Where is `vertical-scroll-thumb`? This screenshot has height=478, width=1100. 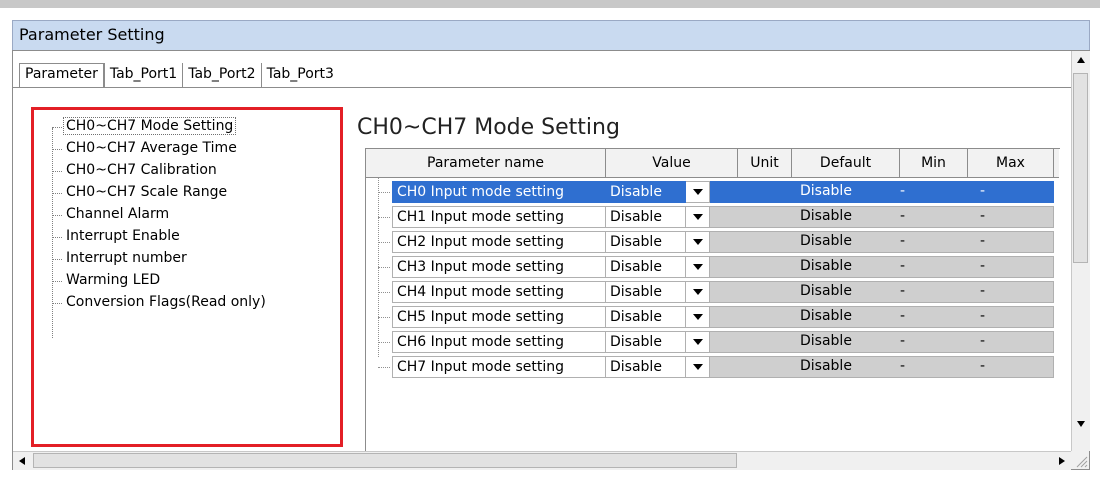
vertical-scroll-thumb is located at coordinates (1080, 168).